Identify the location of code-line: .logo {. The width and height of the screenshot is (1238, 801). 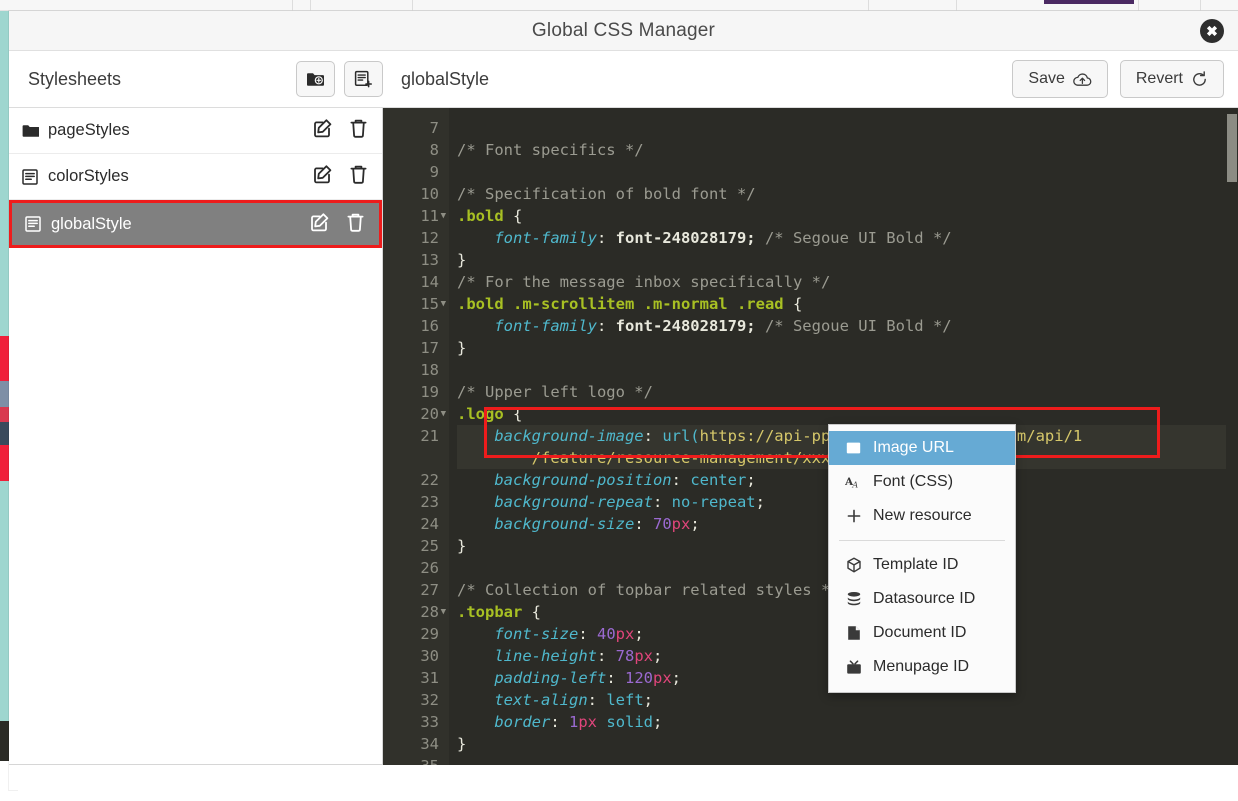
(847, 414).